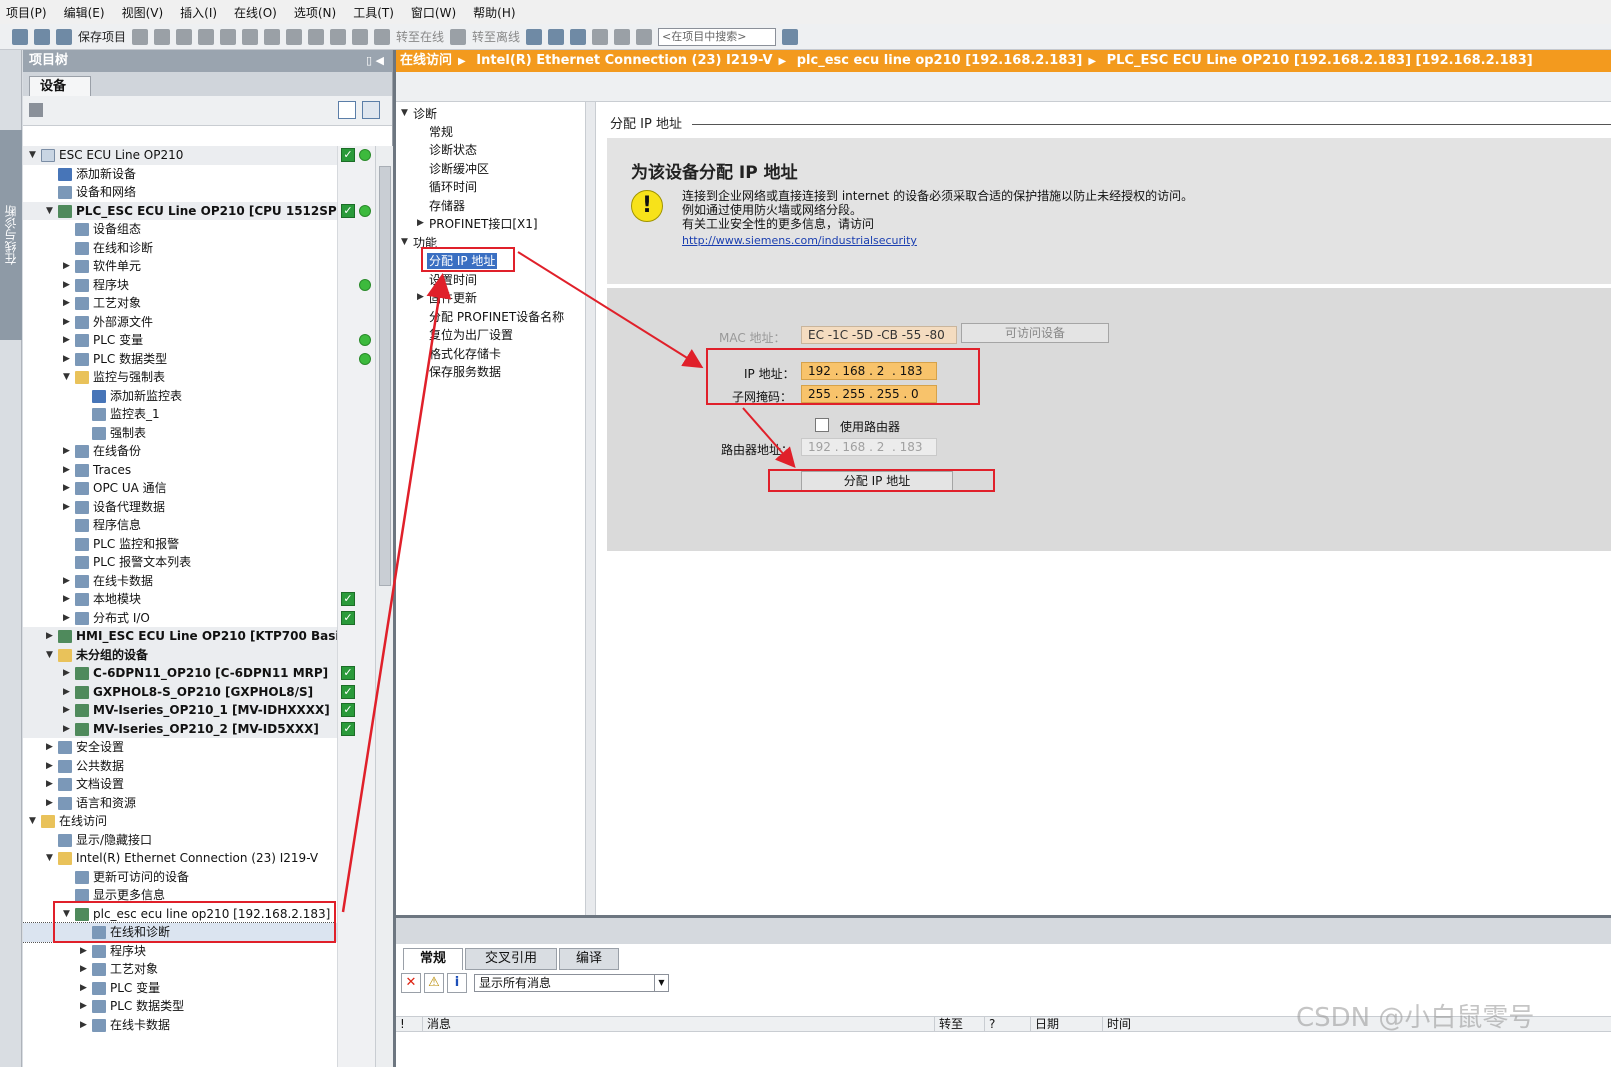 The image size is (1611, 1067). Describe the element at coordinates (184, 36) in the screenshot. I see `copy-icon` at that location.